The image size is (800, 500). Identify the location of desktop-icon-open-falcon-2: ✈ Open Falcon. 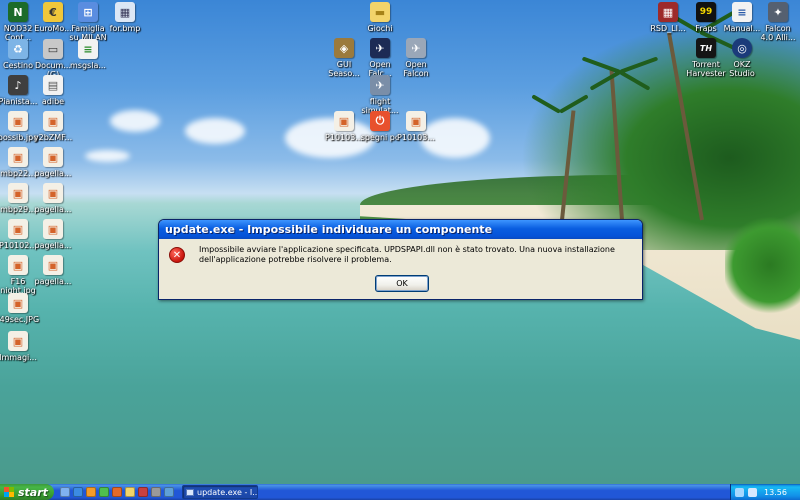
(416, 57).